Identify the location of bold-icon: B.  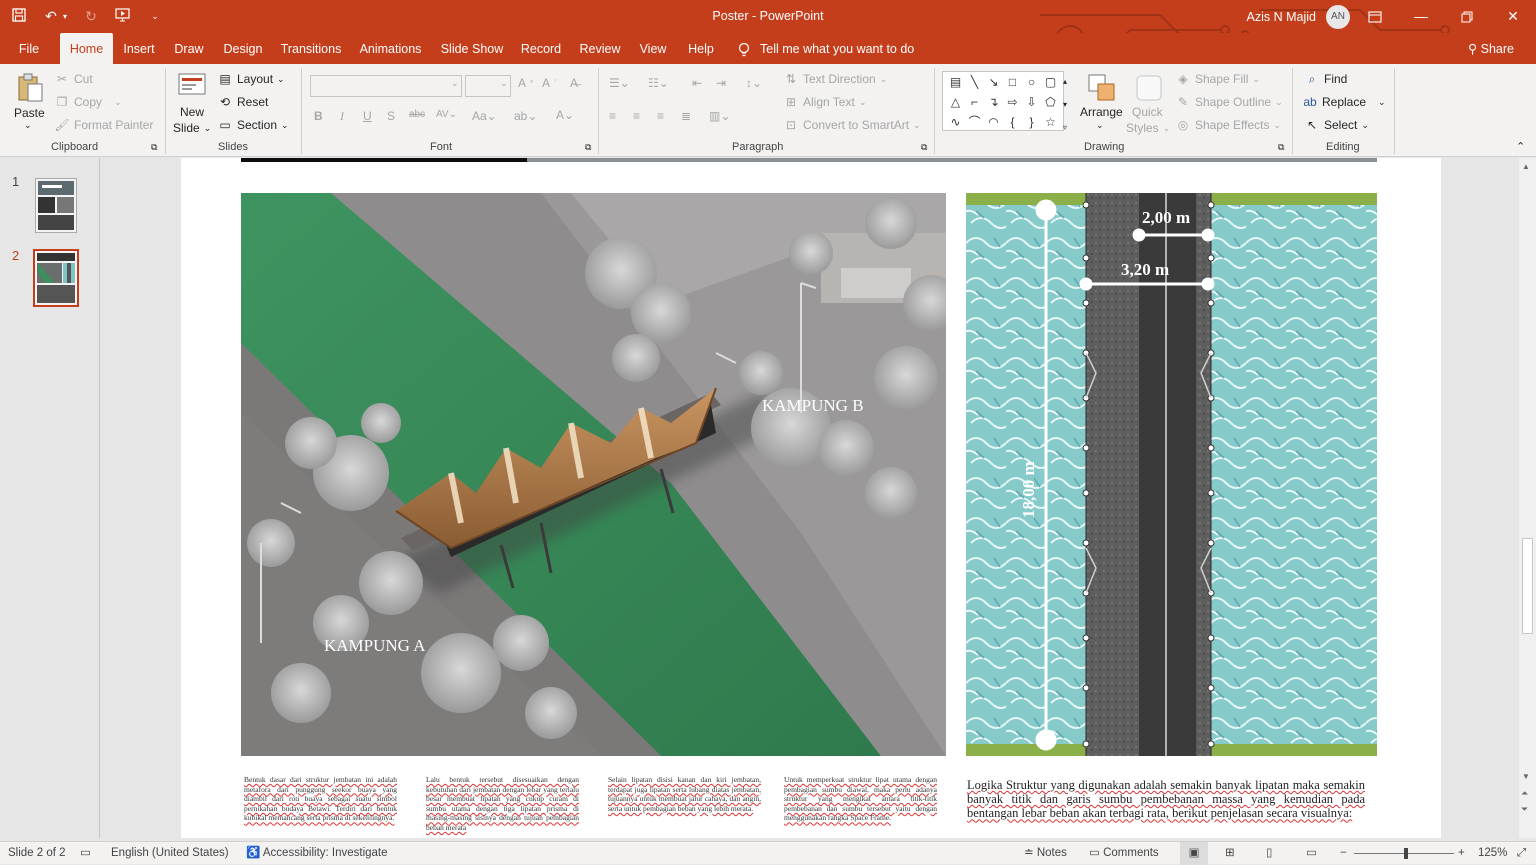
(318, 116).